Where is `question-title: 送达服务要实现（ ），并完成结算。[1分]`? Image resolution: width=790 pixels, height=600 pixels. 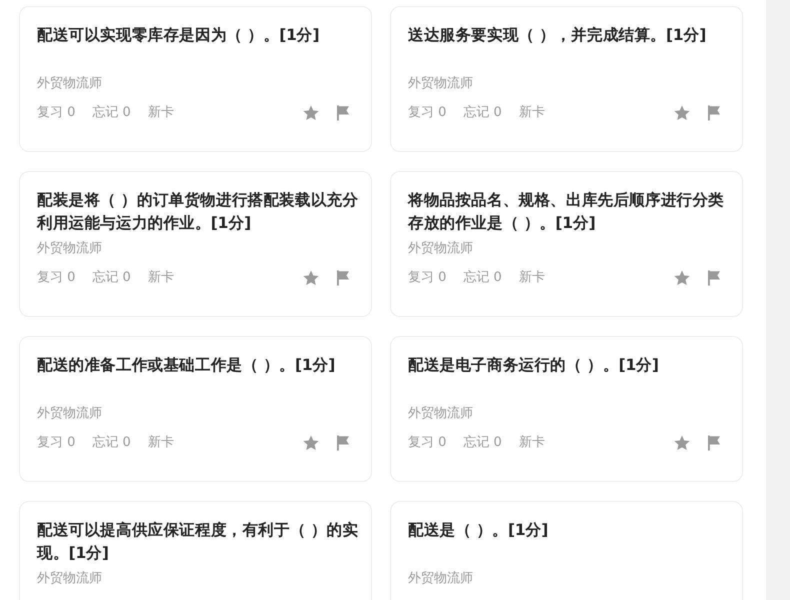 question-title: 送达服务要实现（ ），并完成结算。[1分] is located at coordinates (558, 35).